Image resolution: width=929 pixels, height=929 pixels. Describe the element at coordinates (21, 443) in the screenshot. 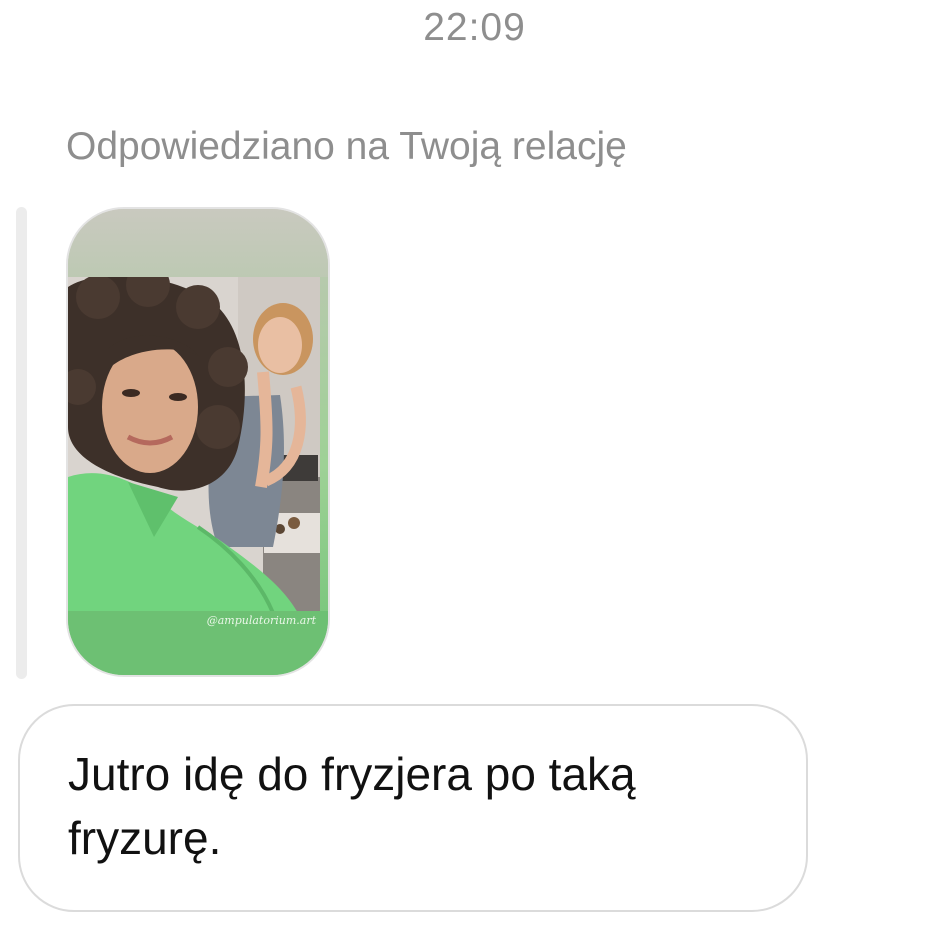

I see `reply-indicator-bar` at that location.